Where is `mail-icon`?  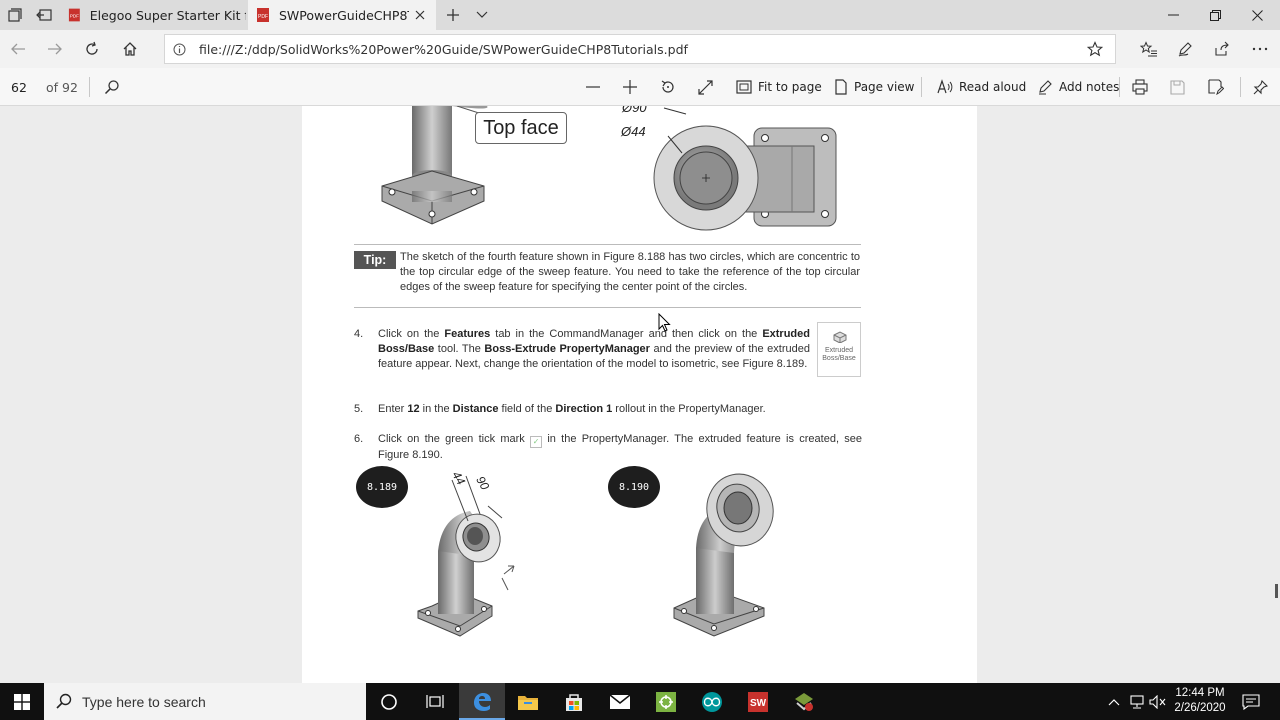
mail-icon is located at coordinates (620, 701).